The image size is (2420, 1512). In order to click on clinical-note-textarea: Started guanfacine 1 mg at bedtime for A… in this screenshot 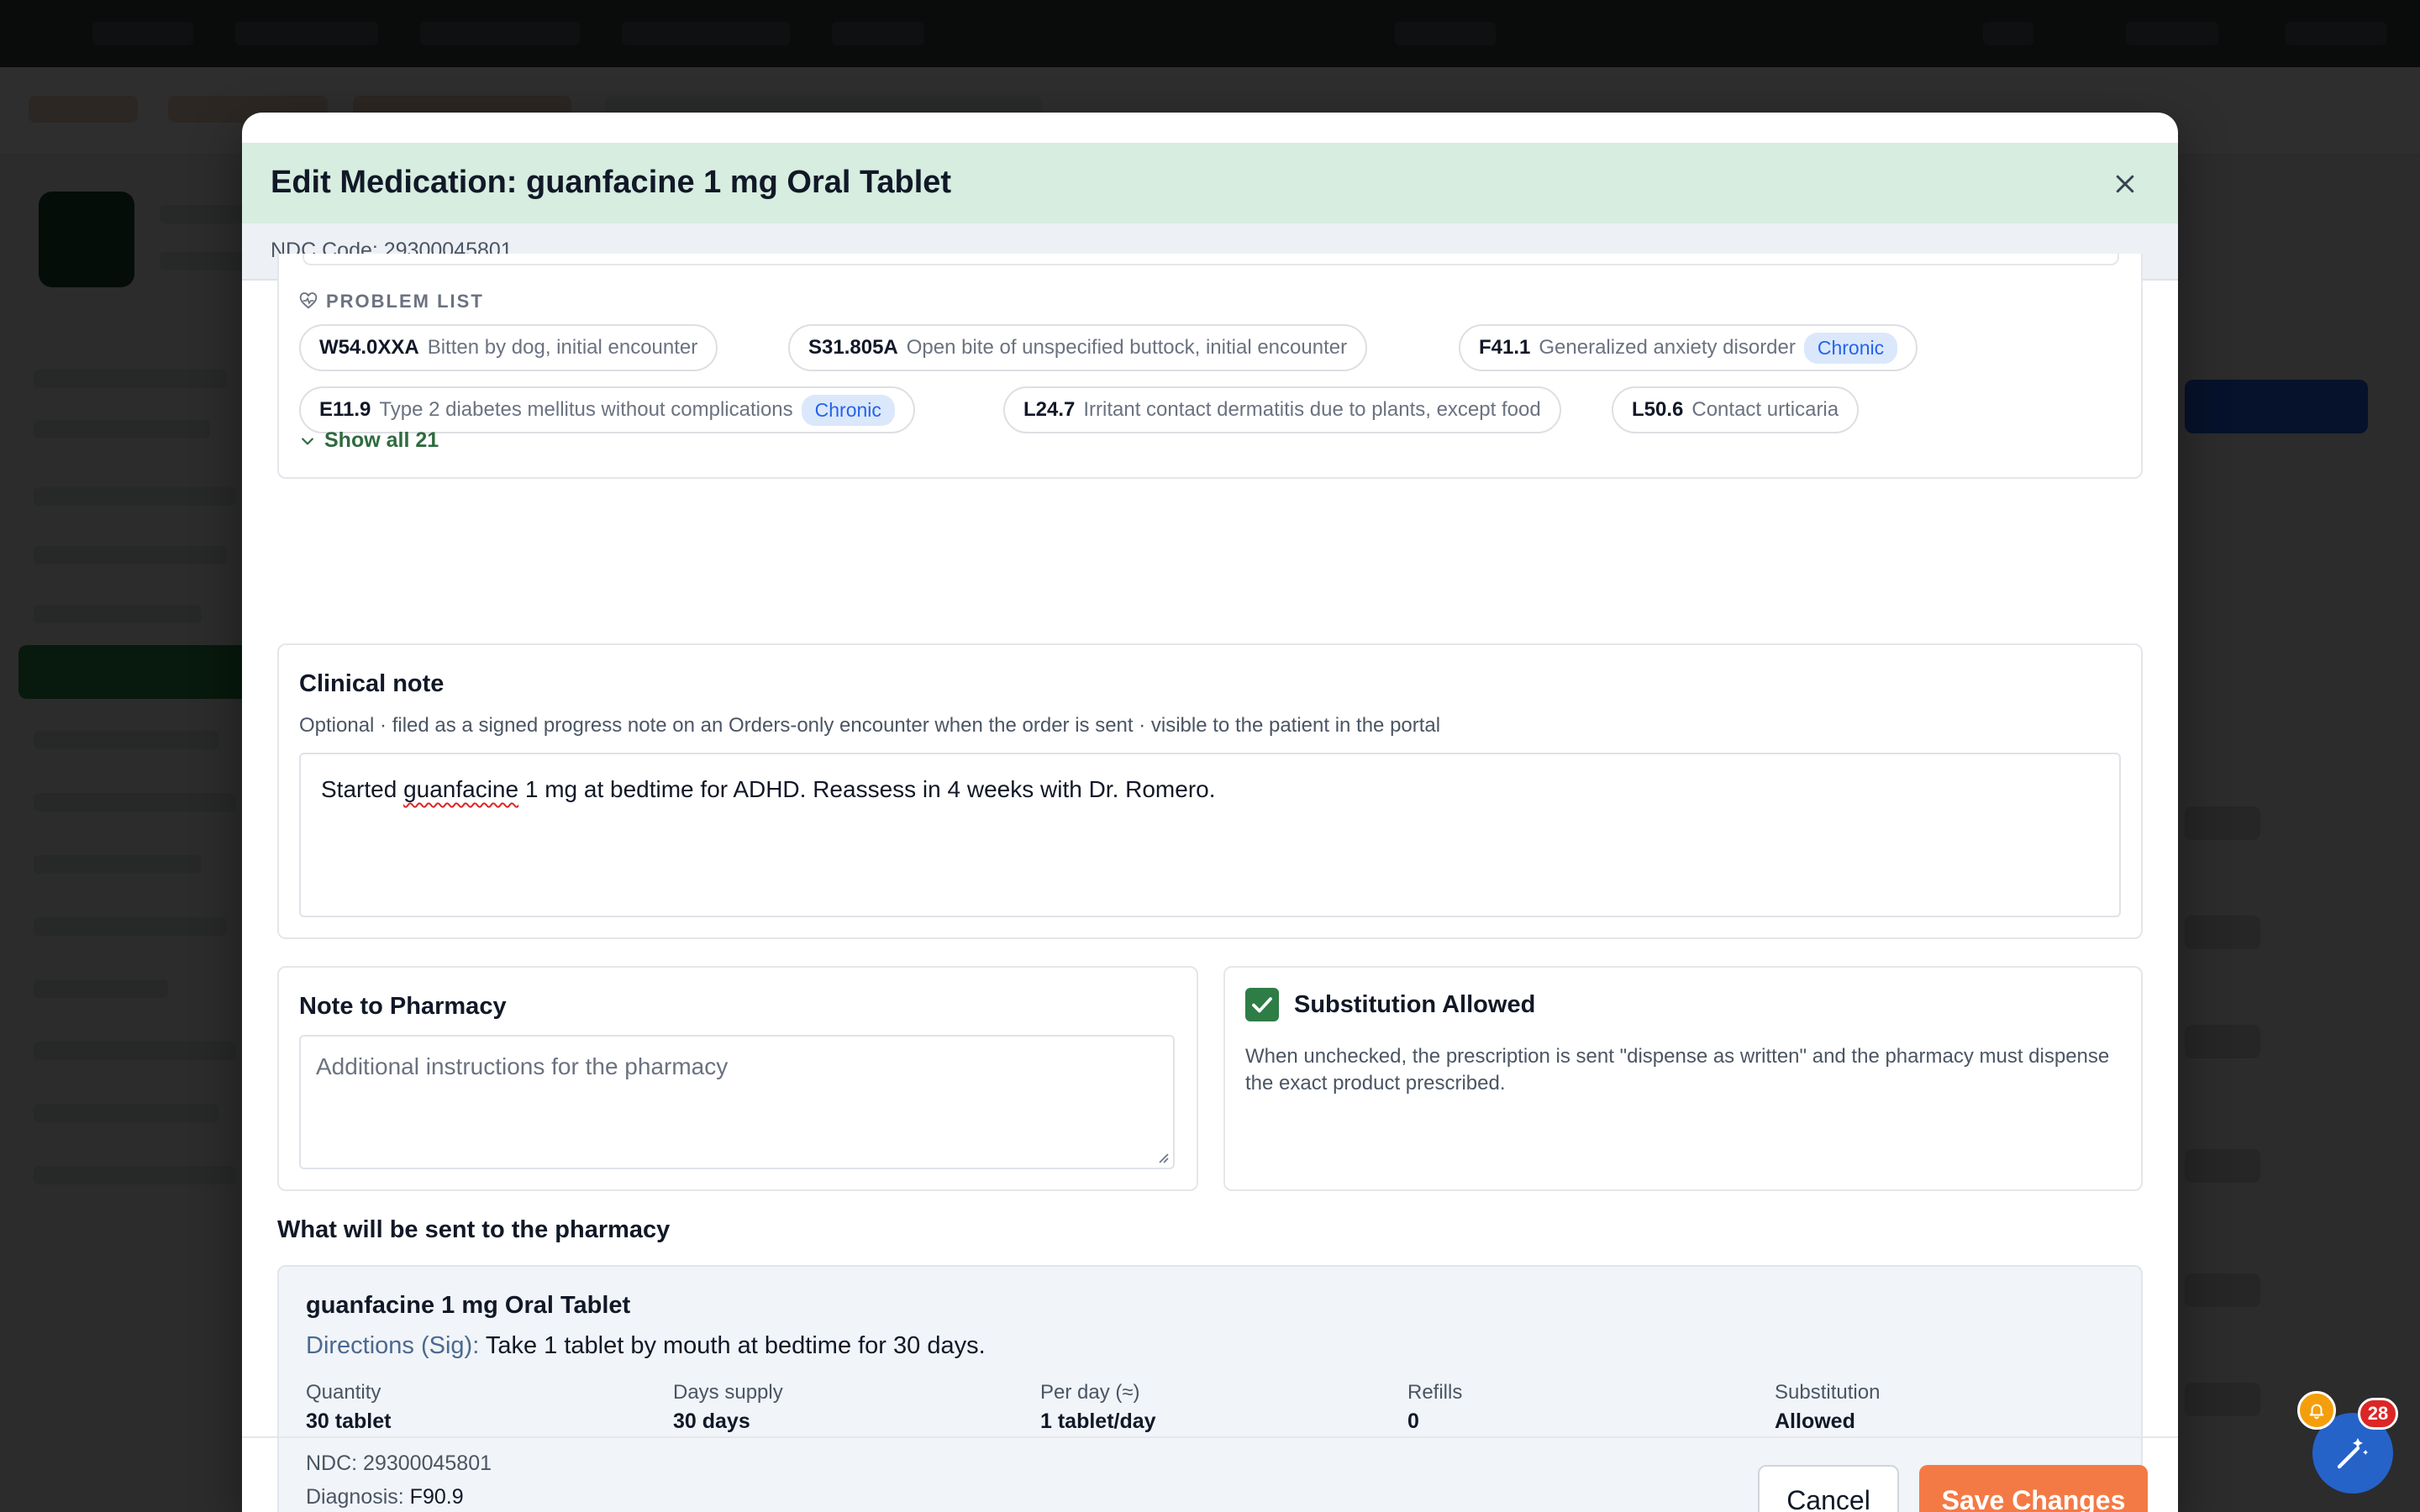, I will do `click(1210, 835)`.